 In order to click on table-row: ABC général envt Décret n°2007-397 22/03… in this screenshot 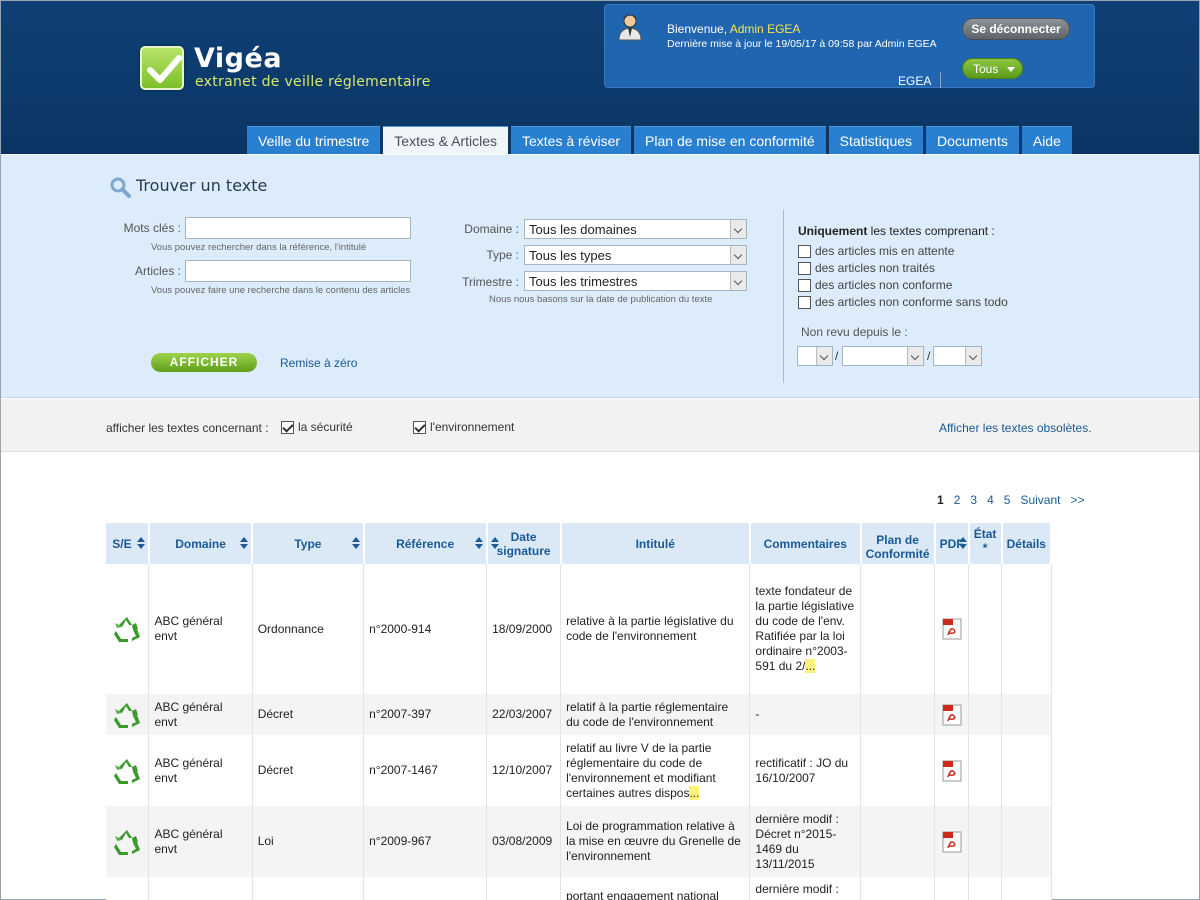, I will do `click(579, 714)`.